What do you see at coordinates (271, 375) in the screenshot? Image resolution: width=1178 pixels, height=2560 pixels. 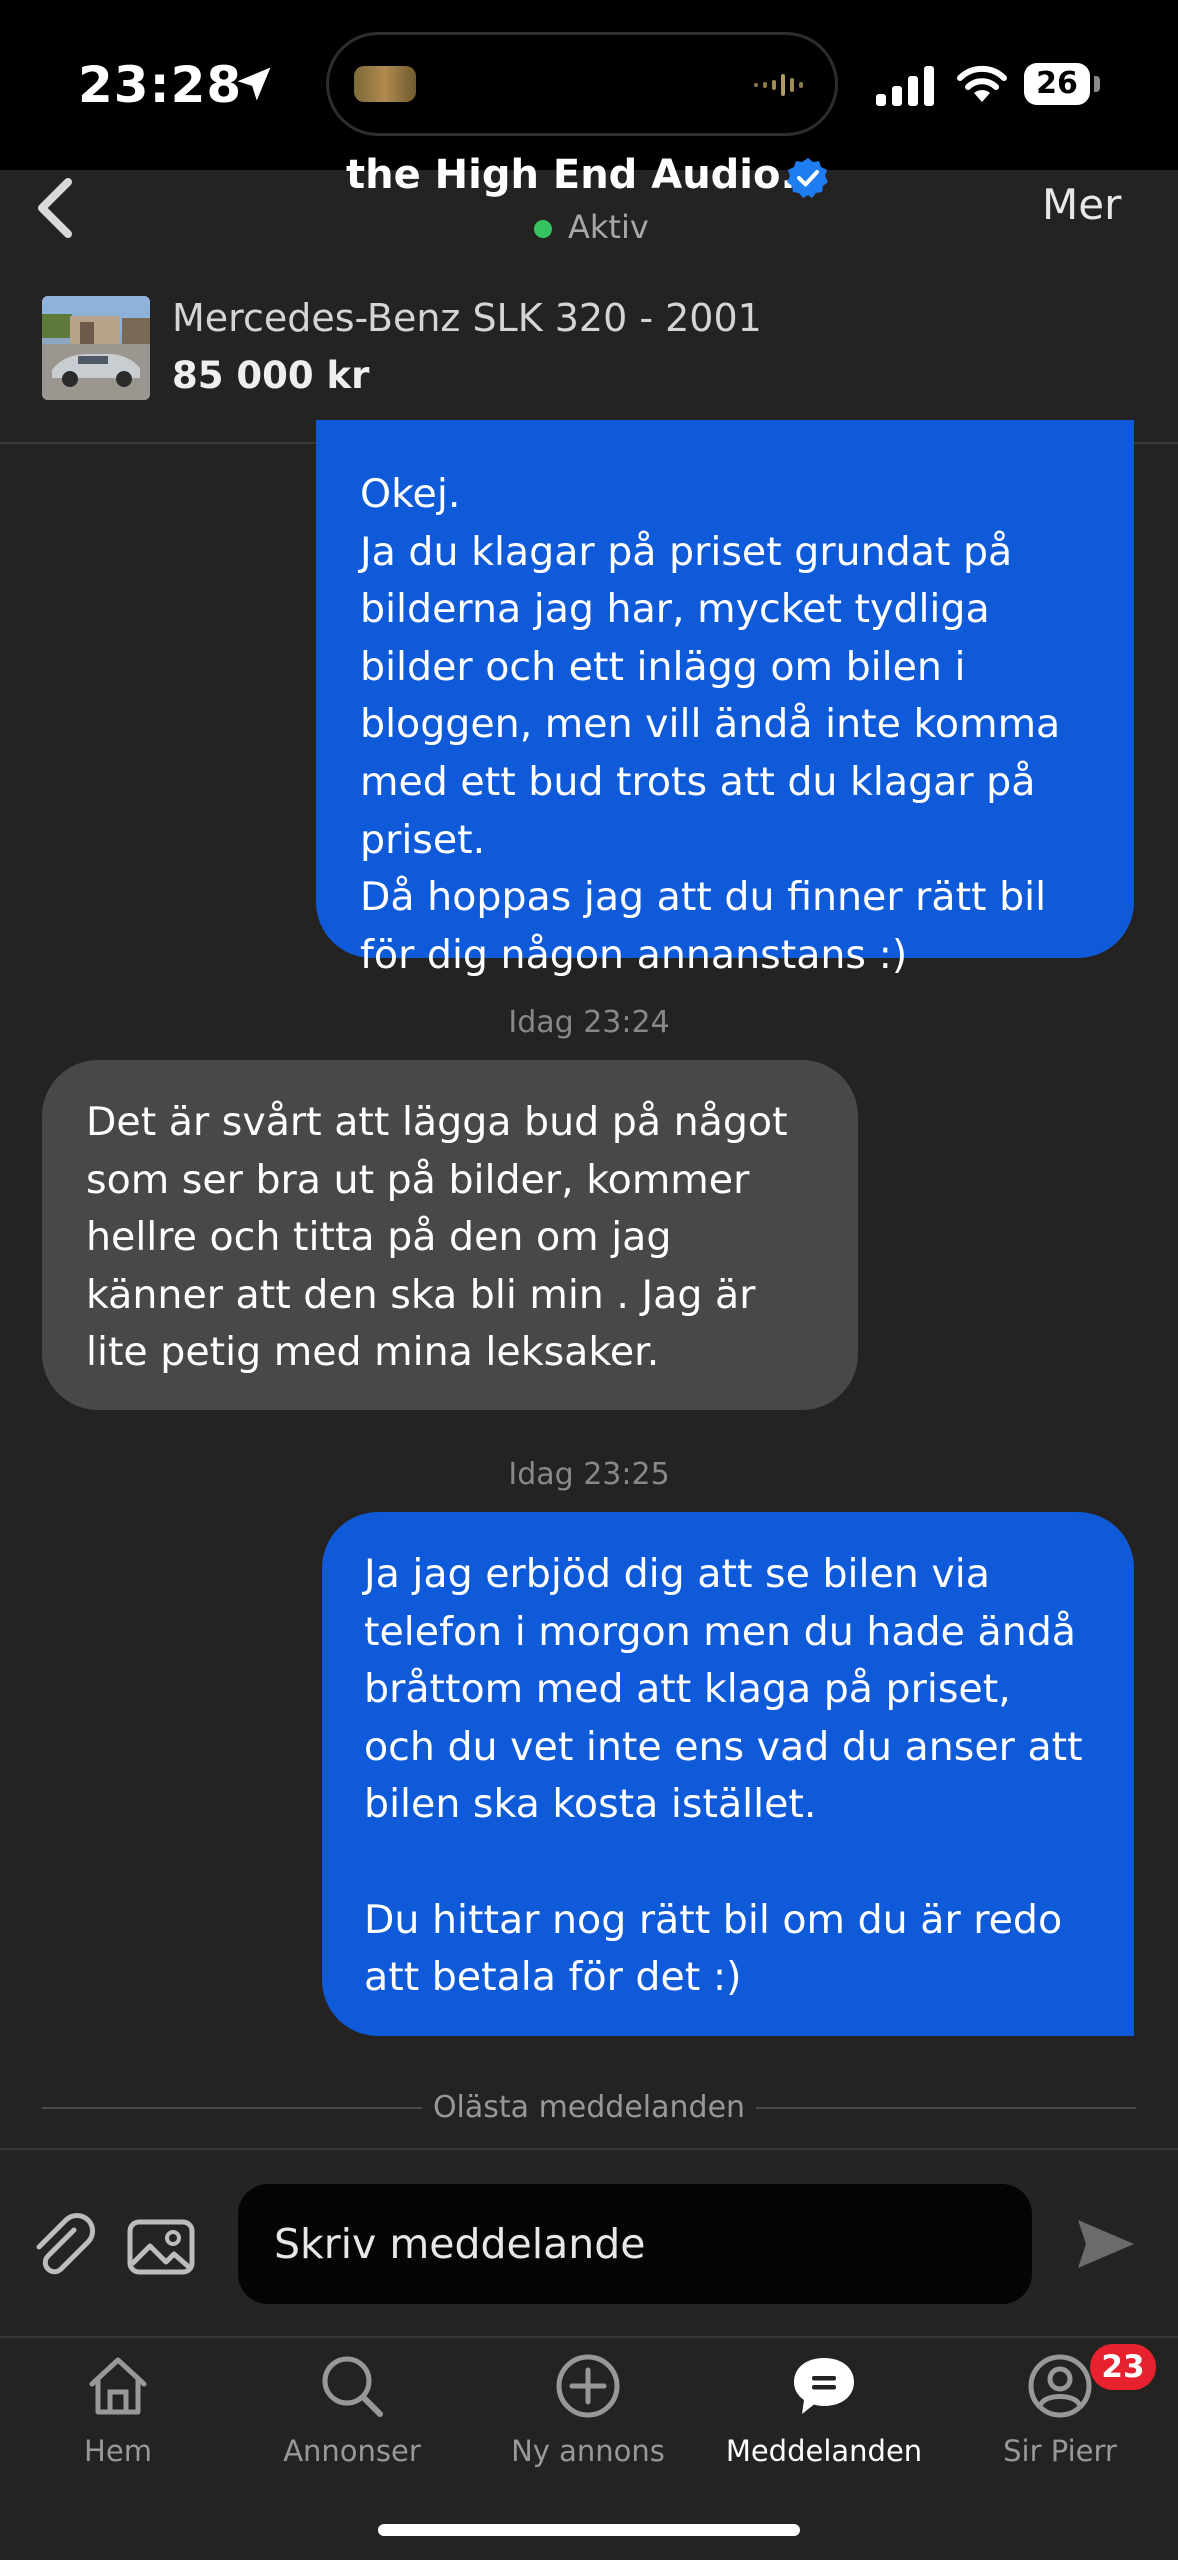 I see `listing-price: 85 000 kr` at bounding box center [271, 375].